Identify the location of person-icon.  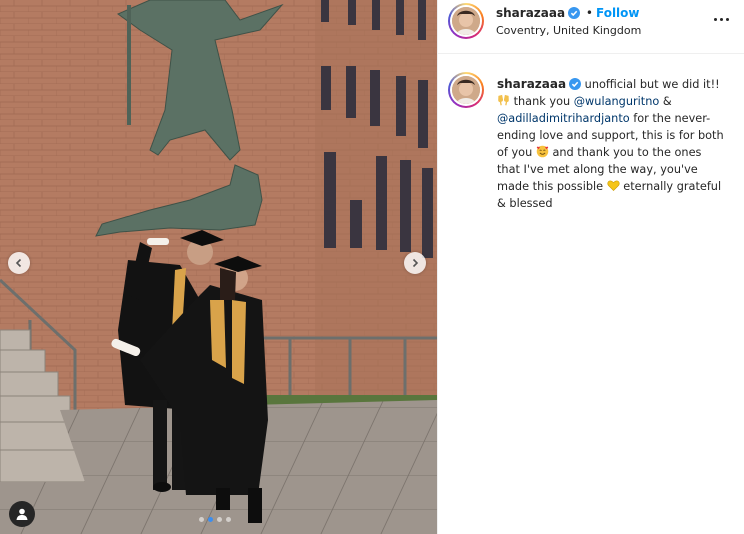
(22, 514).